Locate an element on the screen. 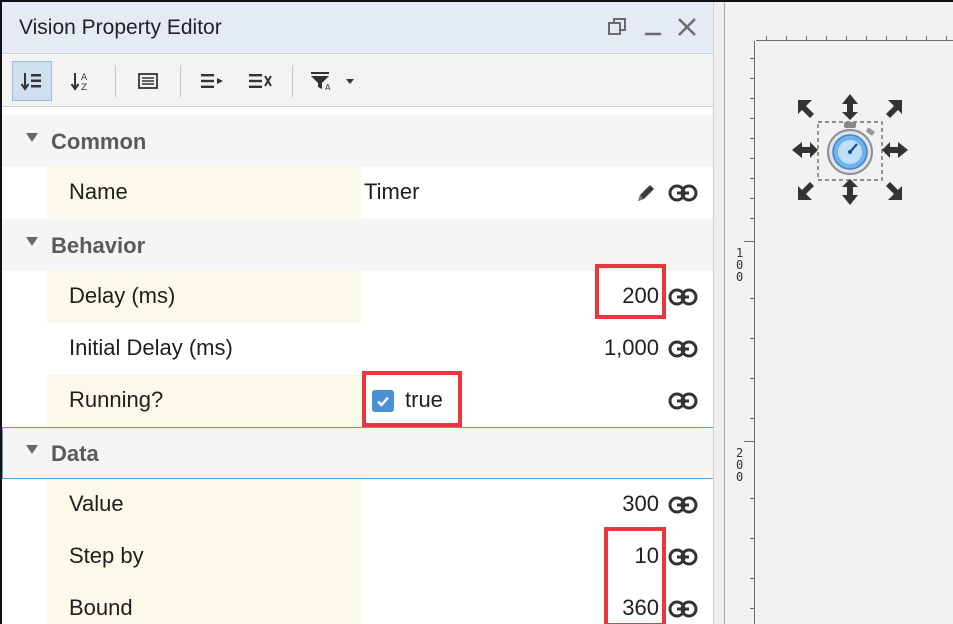  property-name-cell: Delay (ms) is located at coordinates (204, 297).